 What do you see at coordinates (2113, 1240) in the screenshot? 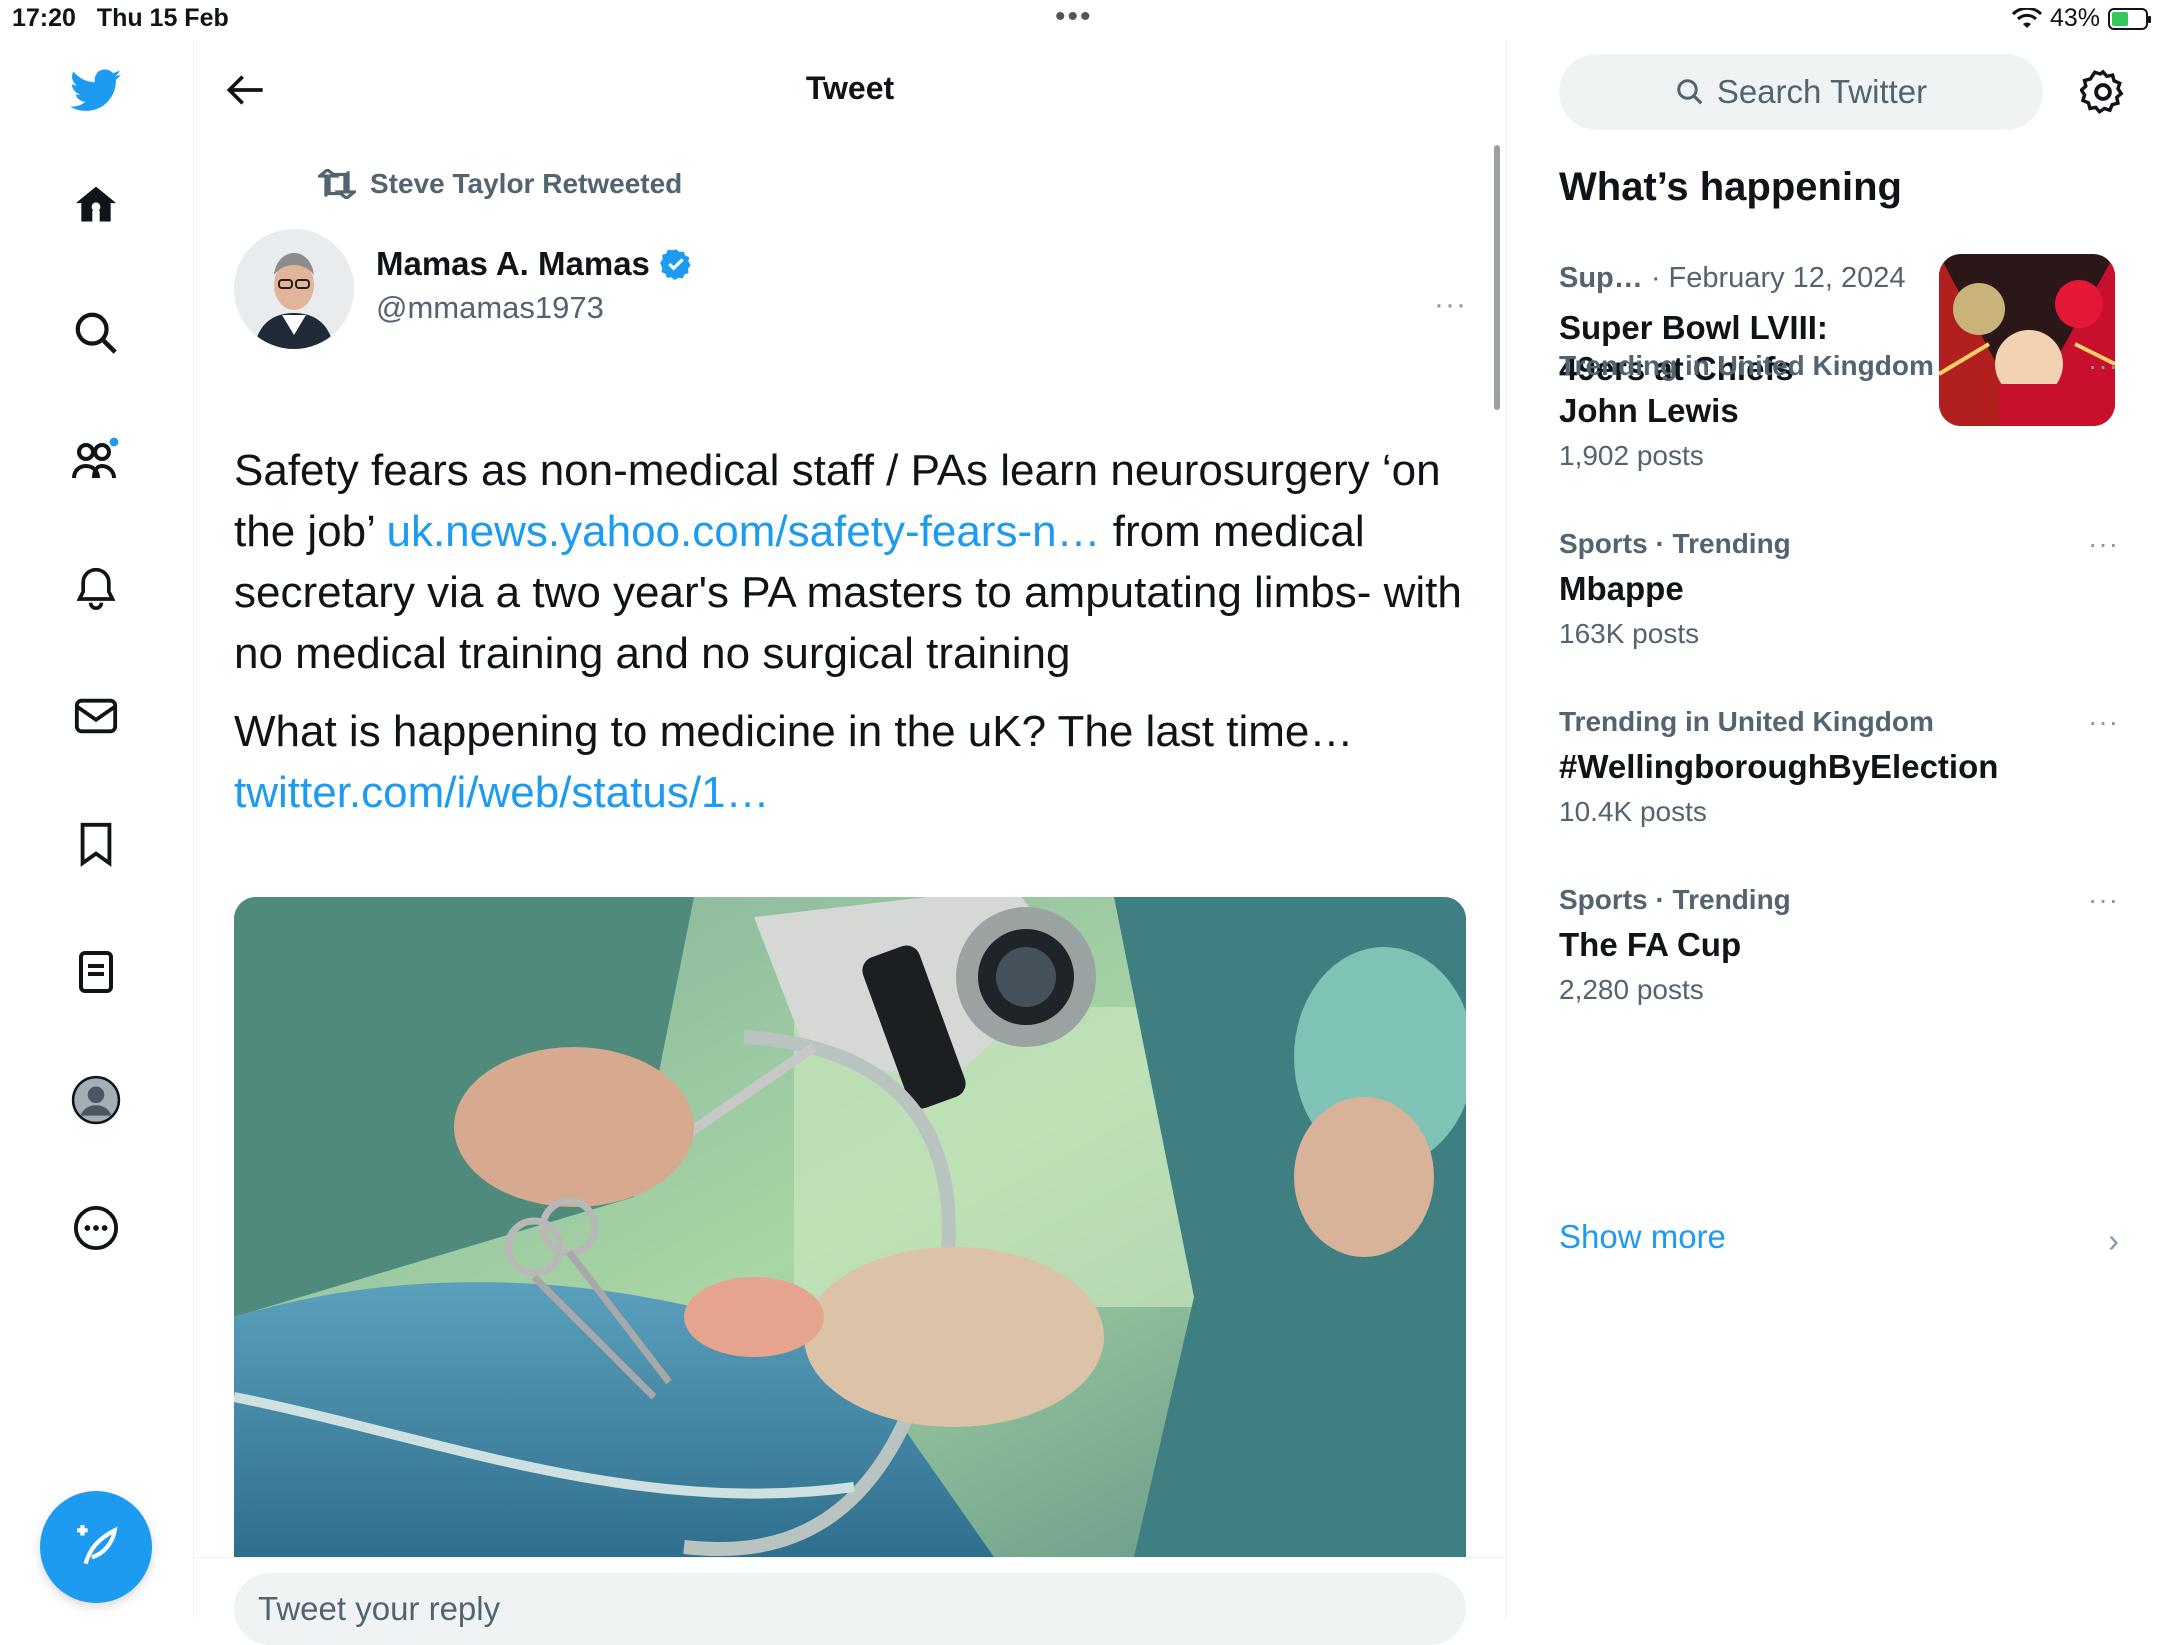
I see `chevron-right-icon: ›` at bounding box center [2113, 1240].